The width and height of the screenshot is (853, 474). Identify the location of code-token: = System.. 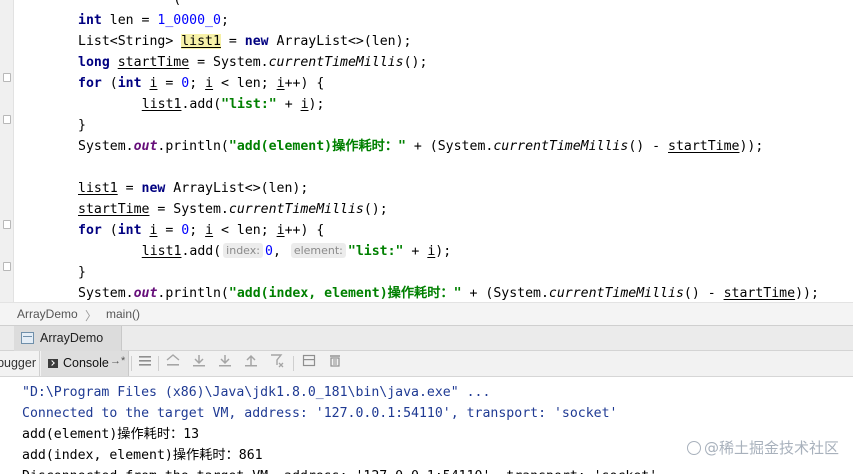
(189, 209).